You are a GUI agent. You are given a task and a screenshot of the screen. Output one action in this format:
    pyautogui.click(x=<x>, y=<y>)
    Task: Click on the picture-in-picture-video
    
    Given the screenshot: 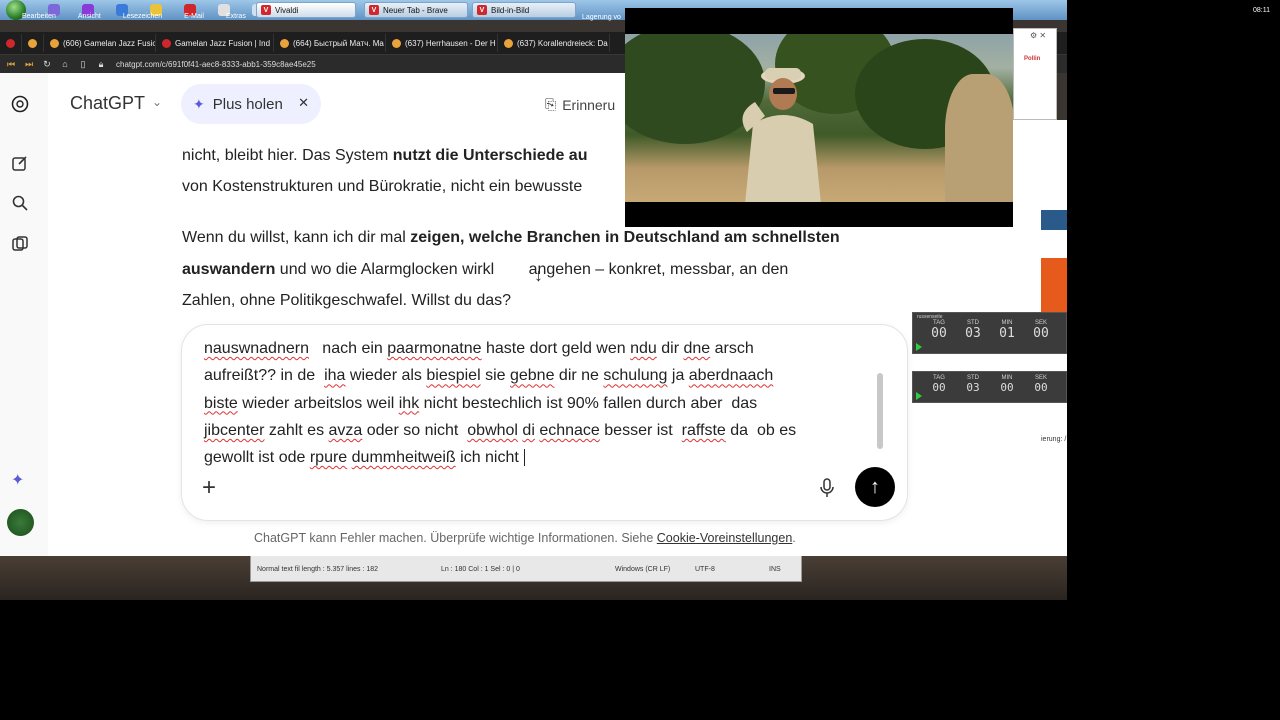 What is the action you would take?
    pyautogui.click(x=819, y=117)
    